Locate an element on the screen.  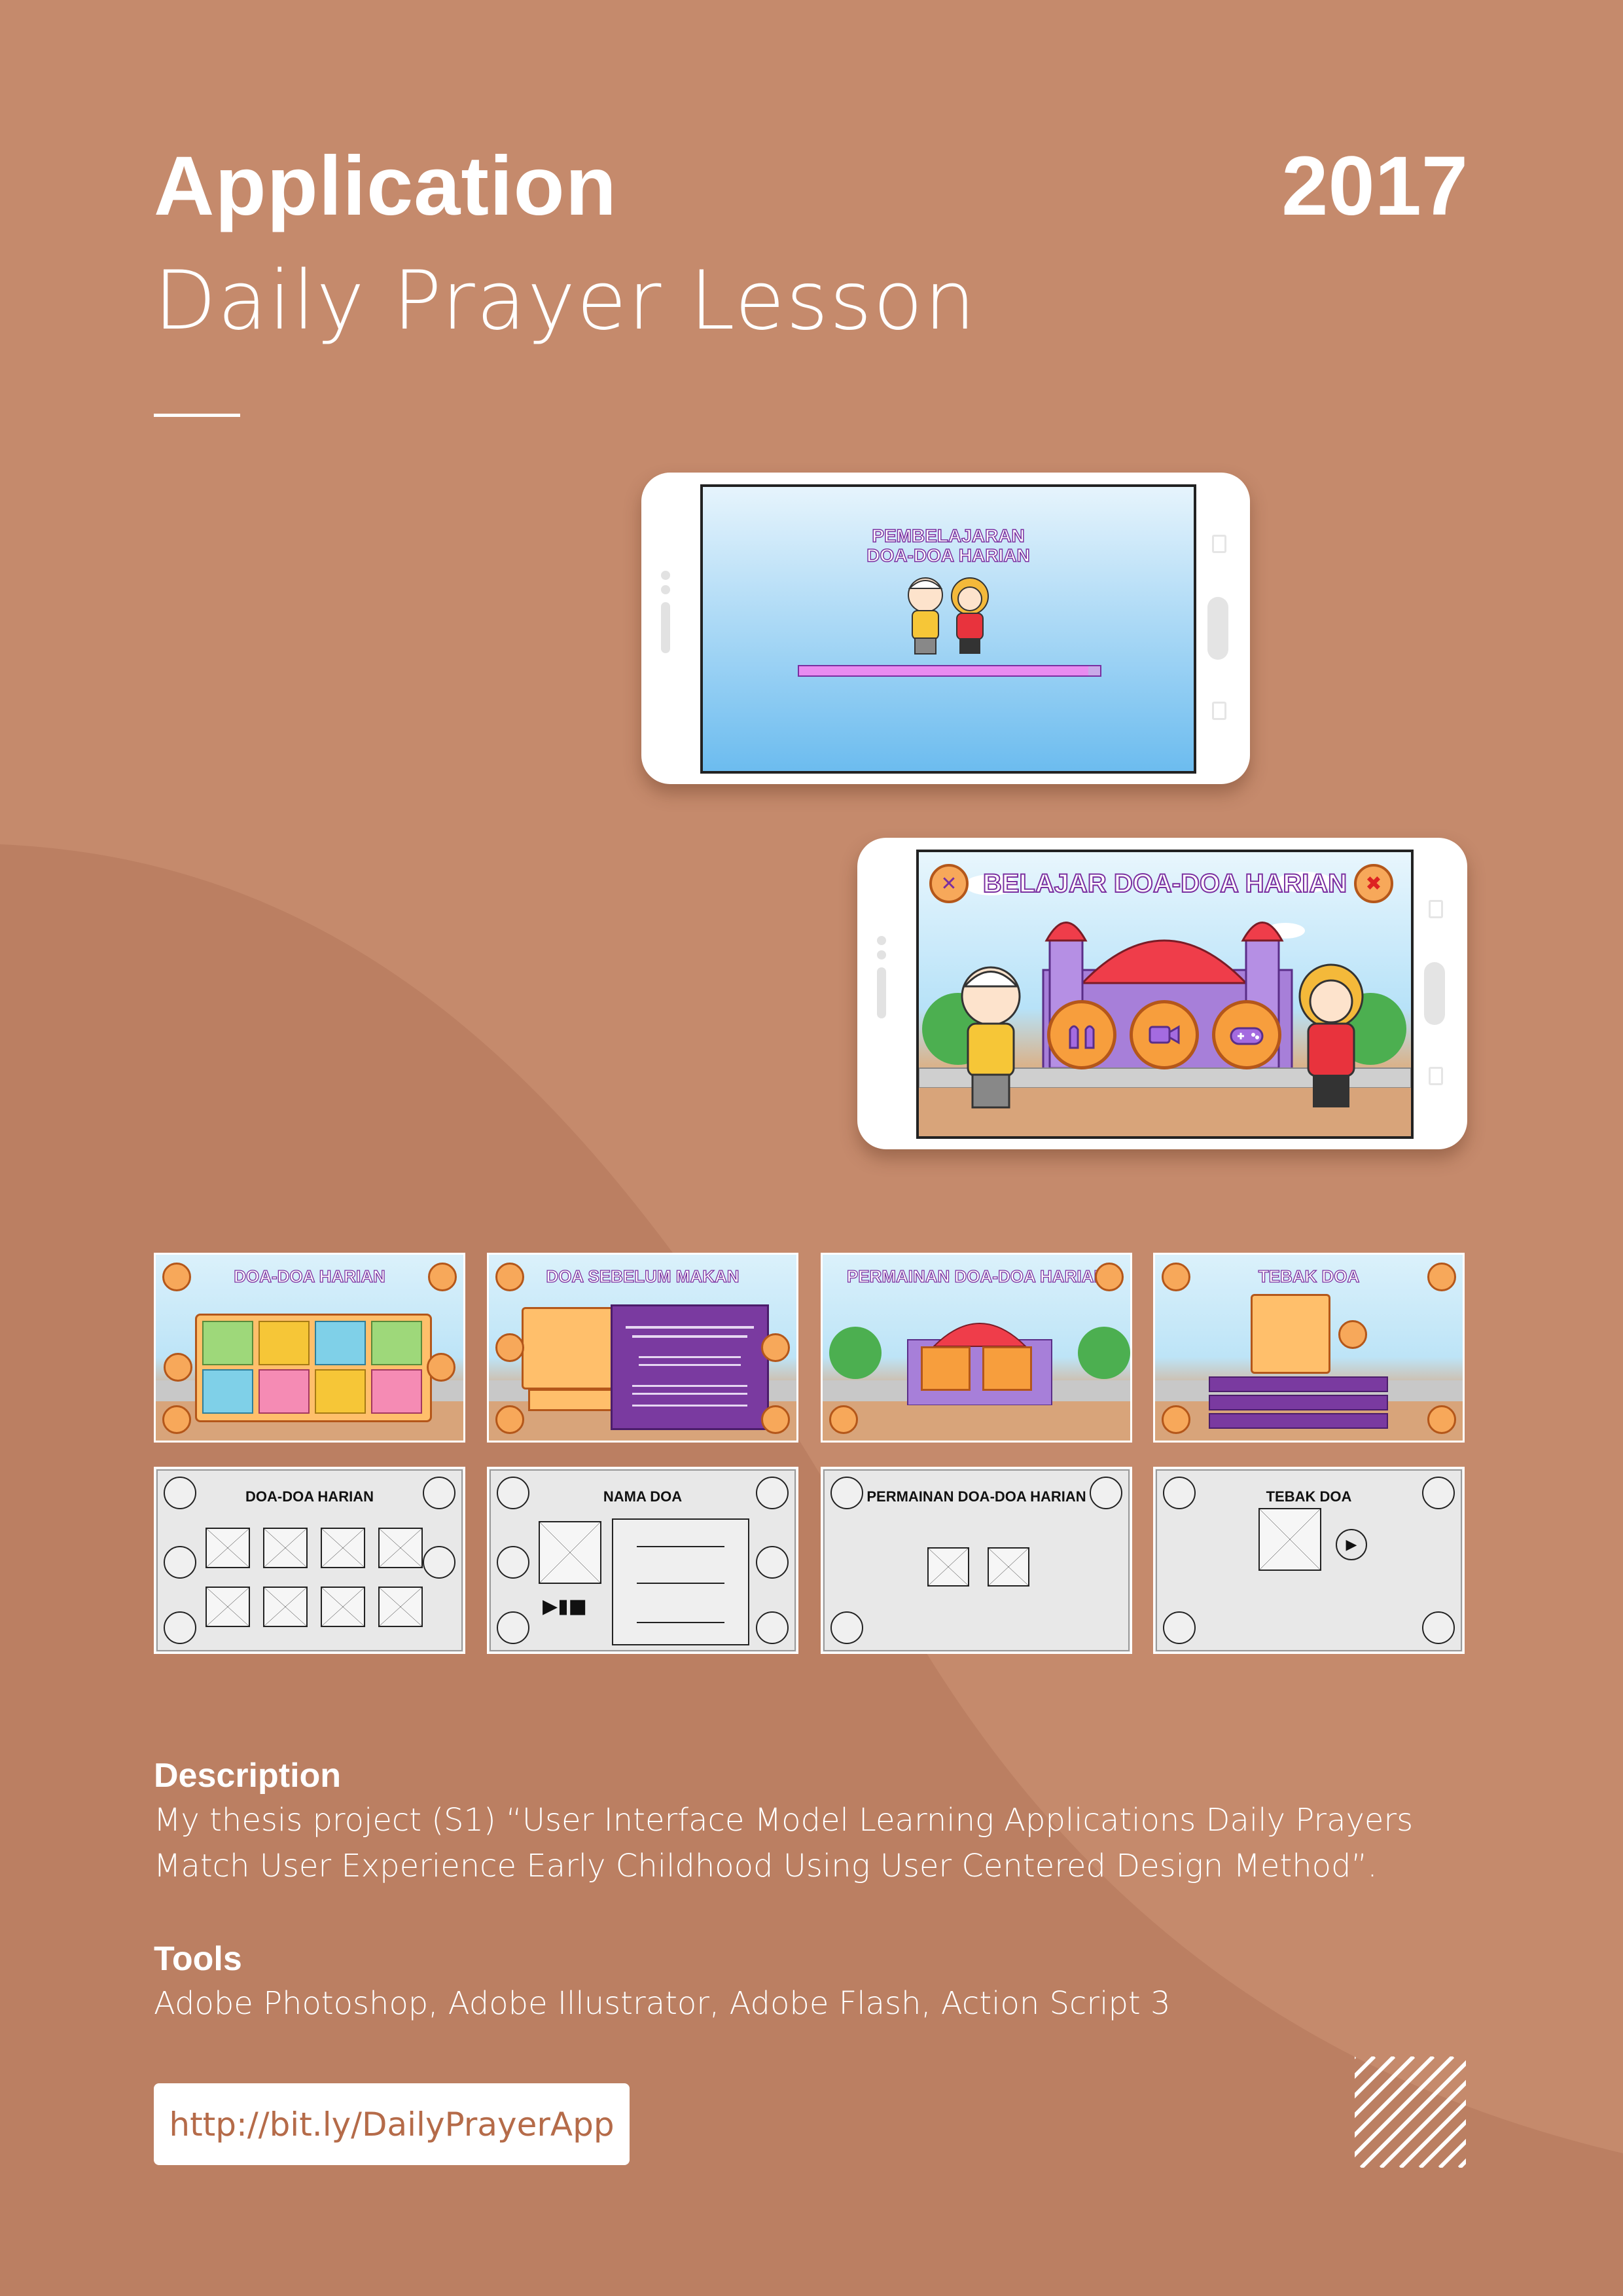
text-panel-placeholder is located at coordinates (681, 1581).